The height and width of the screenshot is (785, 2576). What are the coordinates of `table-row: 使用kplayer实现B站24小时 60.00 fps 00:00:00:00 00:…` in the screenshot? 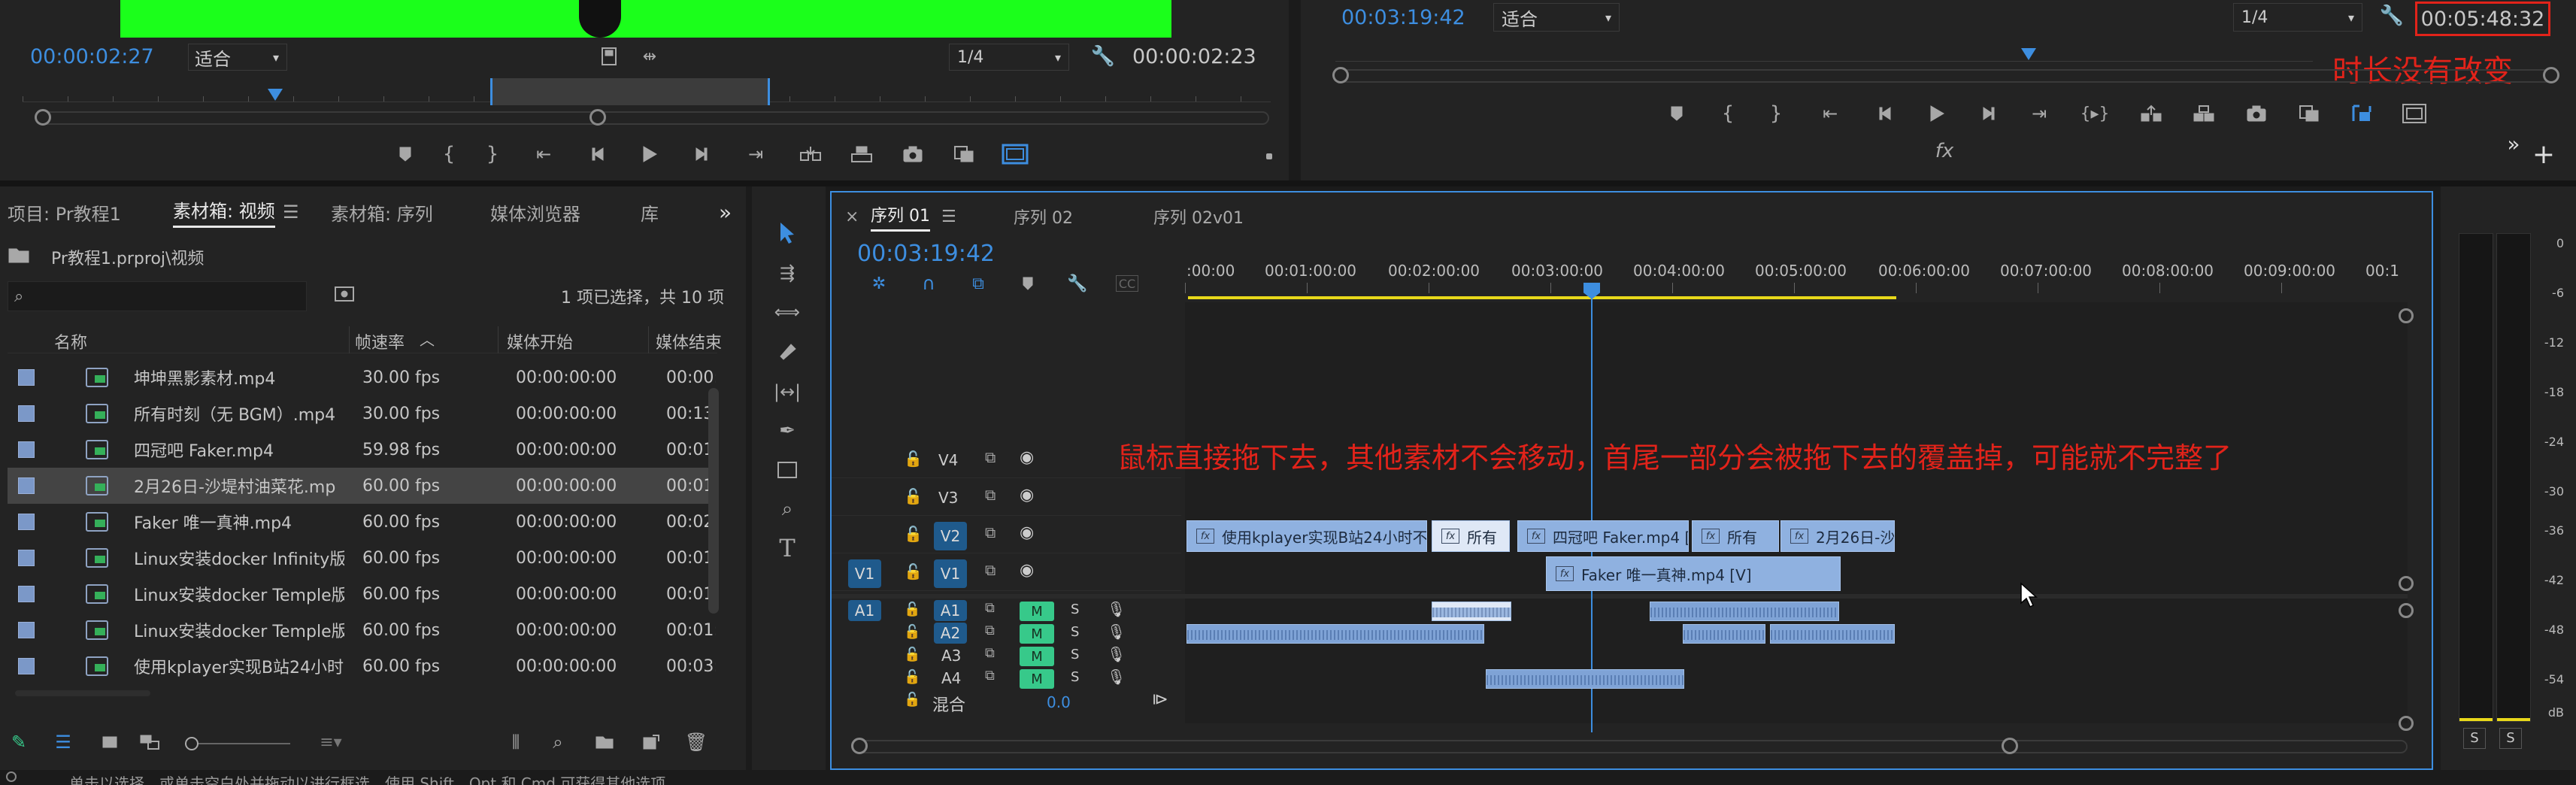 It's located at (362, 666).